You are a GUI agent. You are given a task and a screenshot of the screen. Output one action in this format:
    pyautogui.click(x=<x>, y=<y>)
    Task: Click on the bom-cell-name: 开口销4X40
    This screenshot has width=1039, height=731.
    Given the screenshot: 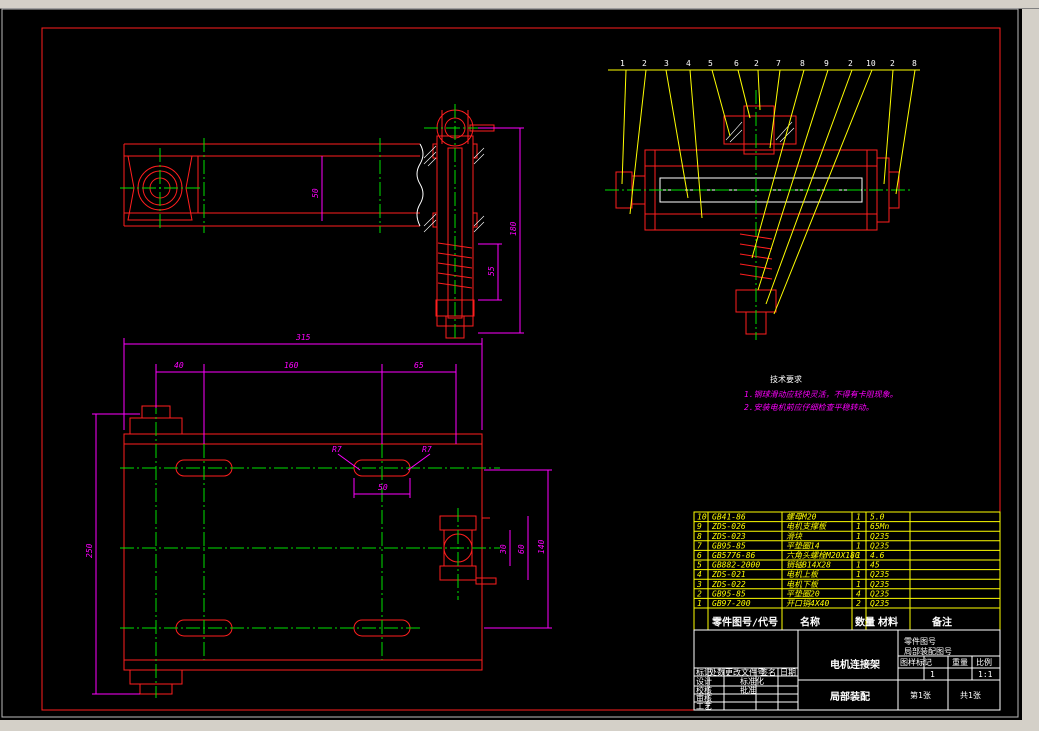 What is the action you would take?
    pyautogui.click(x=807, y=603)
    